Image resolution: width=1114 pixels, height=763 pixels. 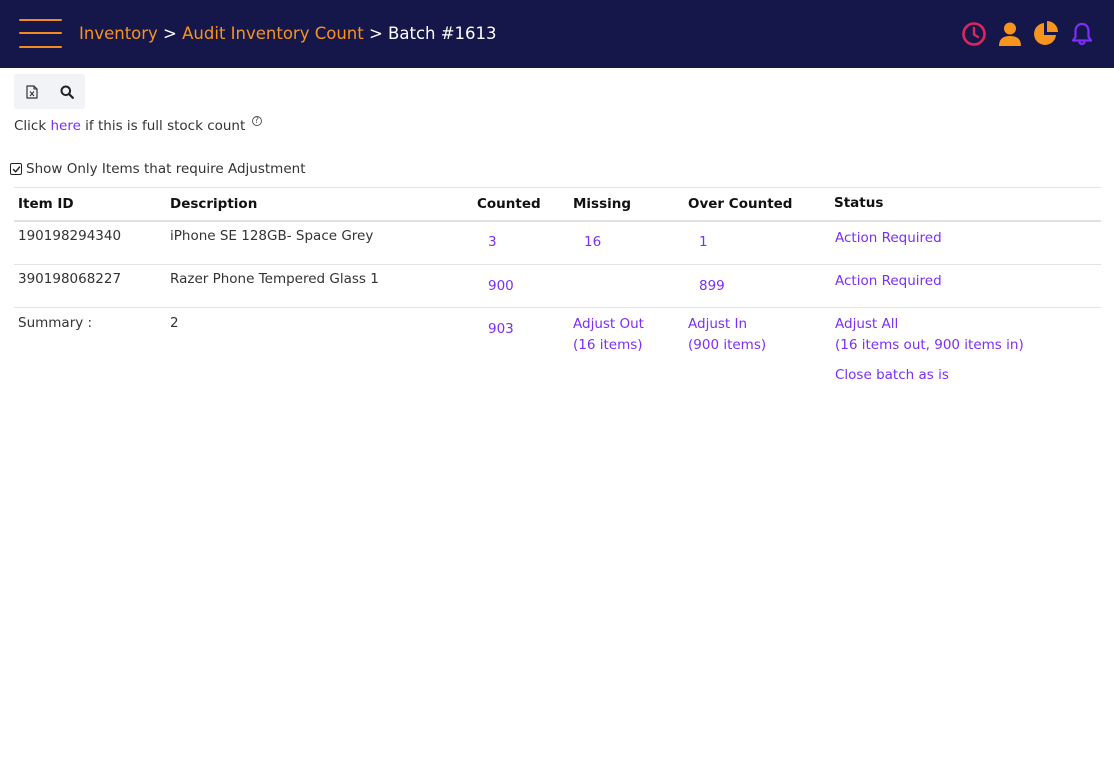 I want to click on adjust-all-label: Adjust All, so click(x=867, y=324).